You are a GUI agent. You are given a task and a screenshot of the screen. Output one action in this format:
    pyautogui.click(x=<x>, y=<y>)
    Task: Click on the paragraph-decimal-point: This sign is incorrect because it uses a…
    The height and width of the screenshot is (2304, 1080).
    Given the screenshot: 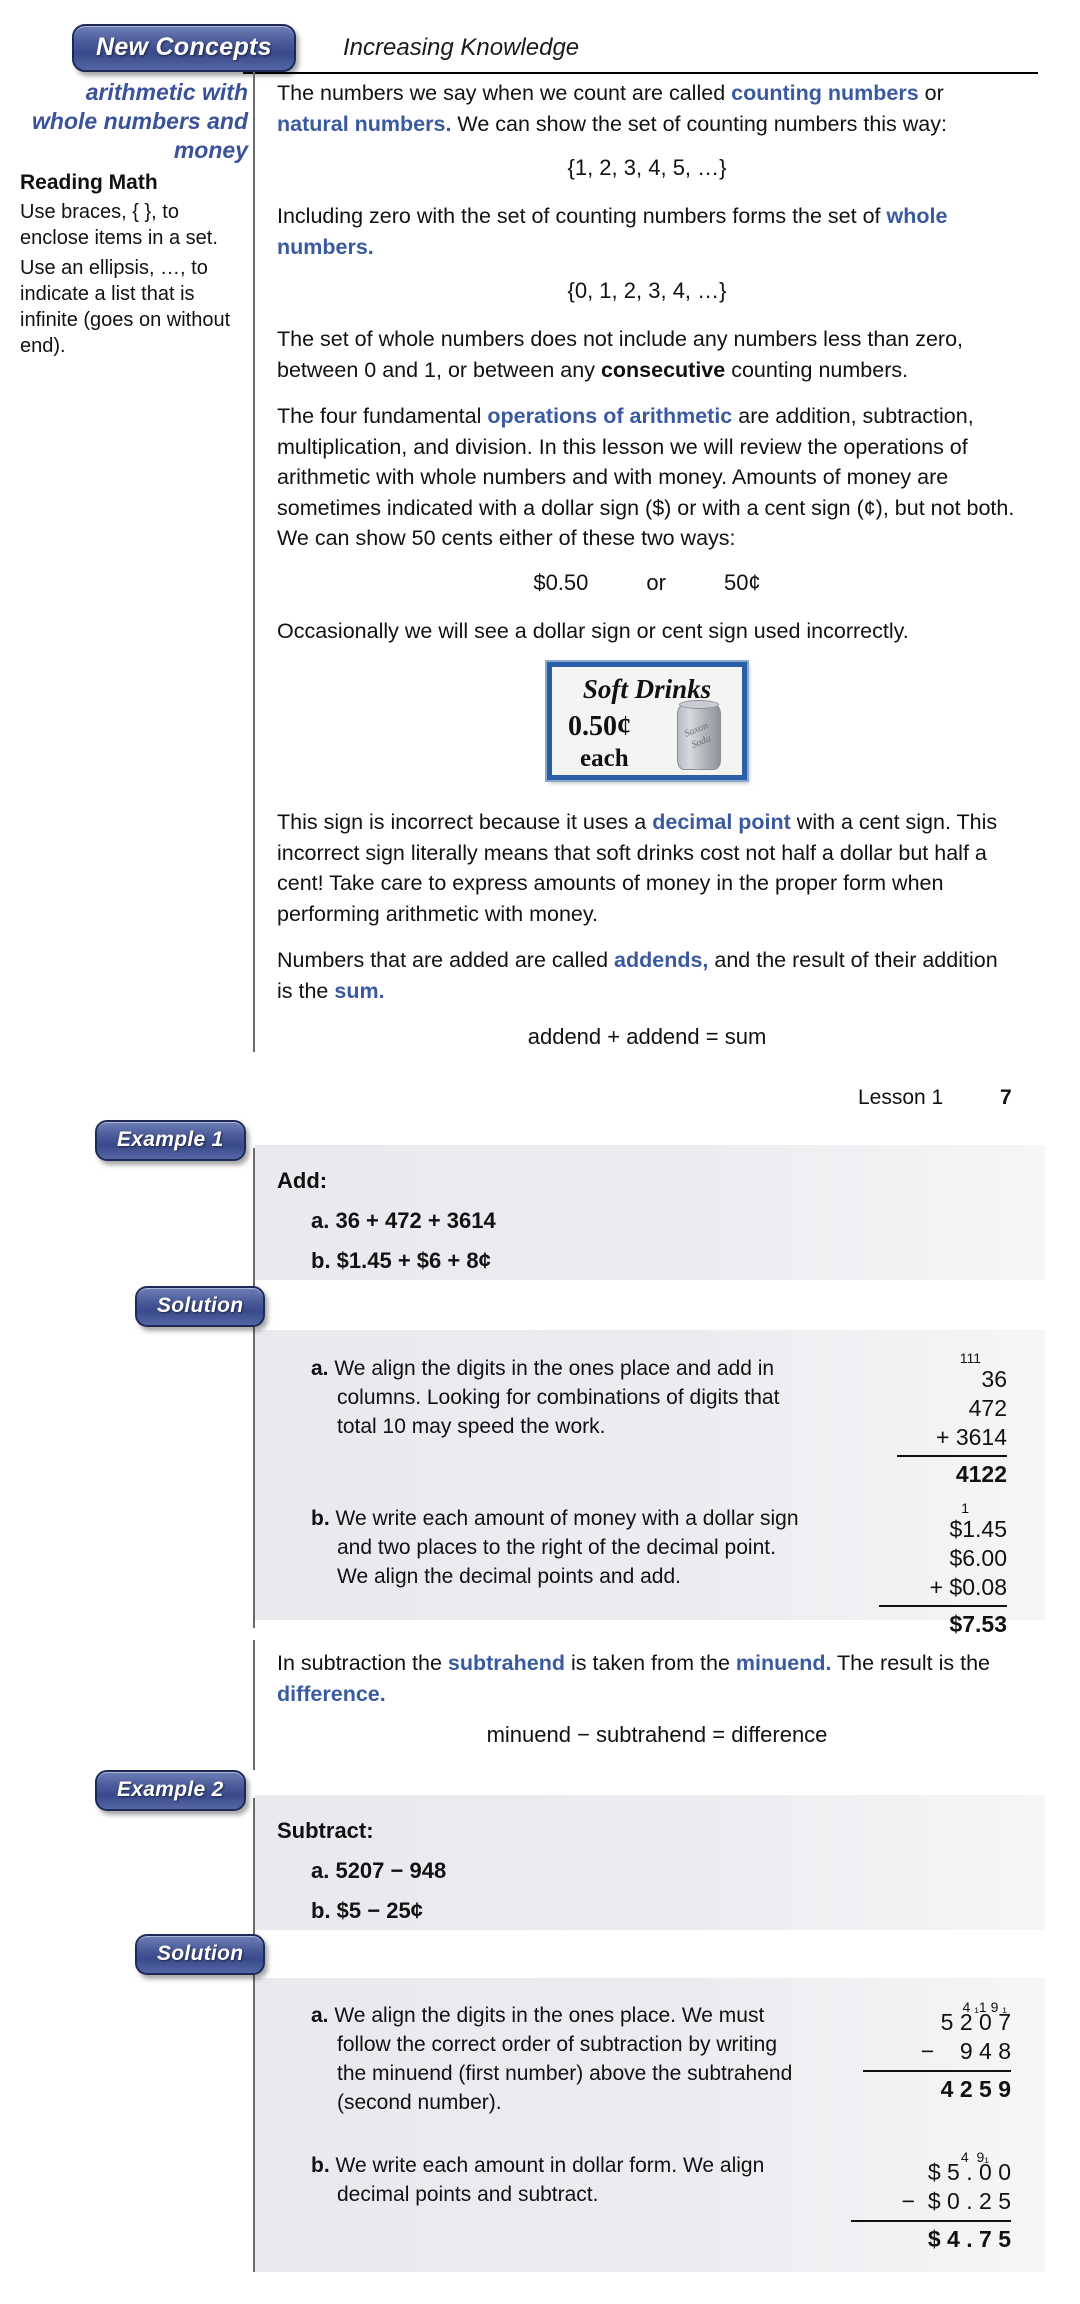 What is the action you would take?
    pyautogui.click(x=647, y=868)
    